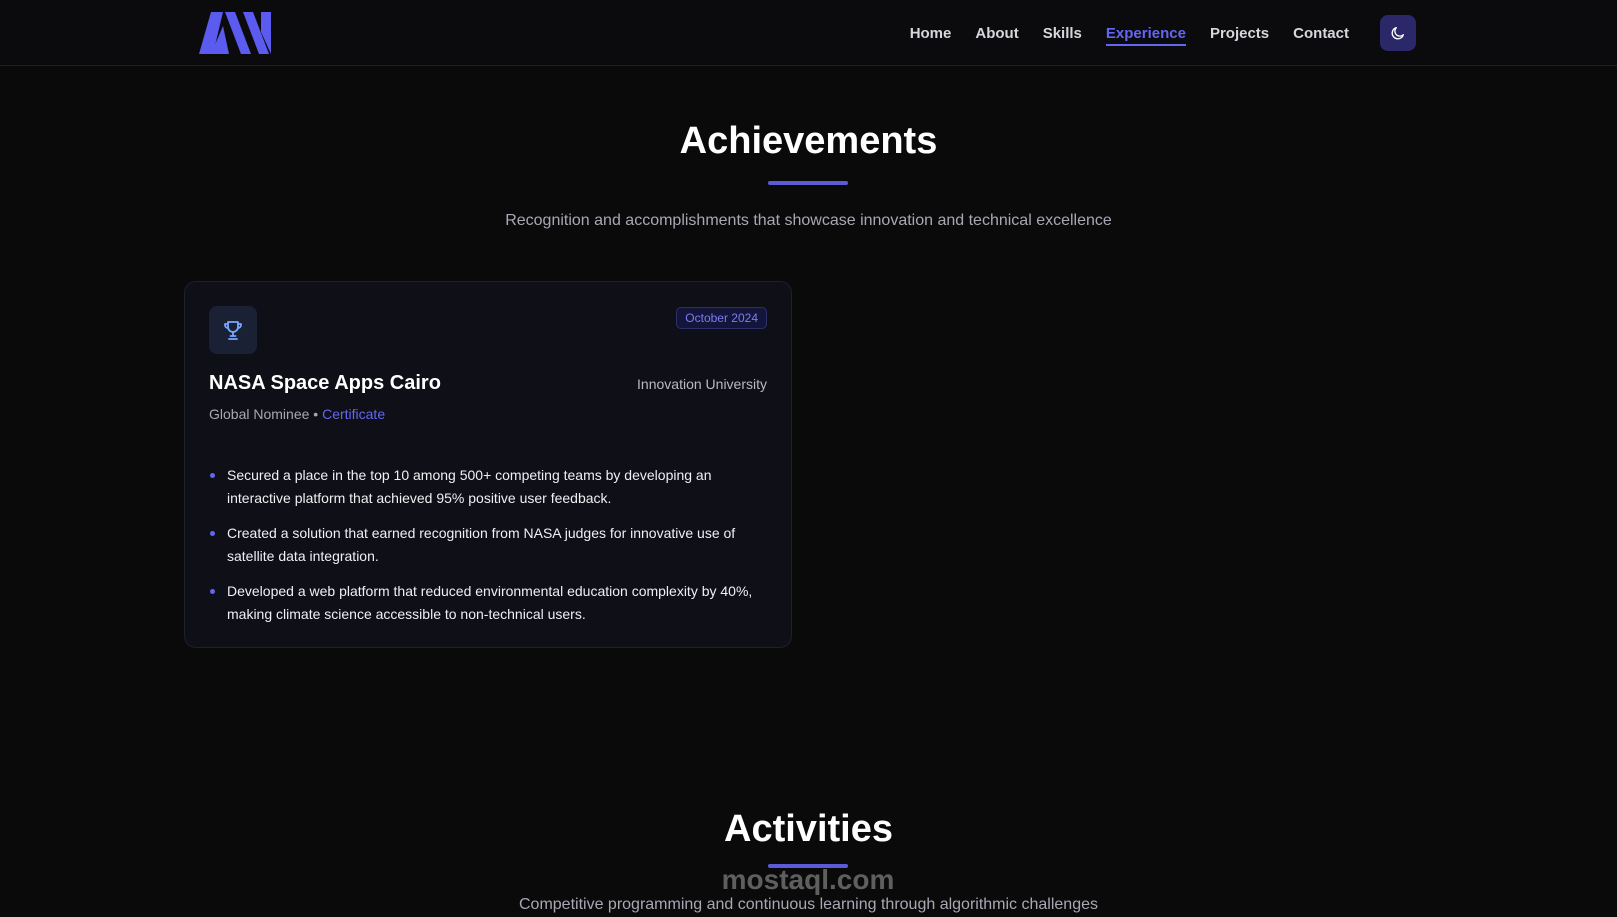 The width and height of the screenshot is (1617, 917). I want to click on certificate-link: Certificate, so click(353, 414).